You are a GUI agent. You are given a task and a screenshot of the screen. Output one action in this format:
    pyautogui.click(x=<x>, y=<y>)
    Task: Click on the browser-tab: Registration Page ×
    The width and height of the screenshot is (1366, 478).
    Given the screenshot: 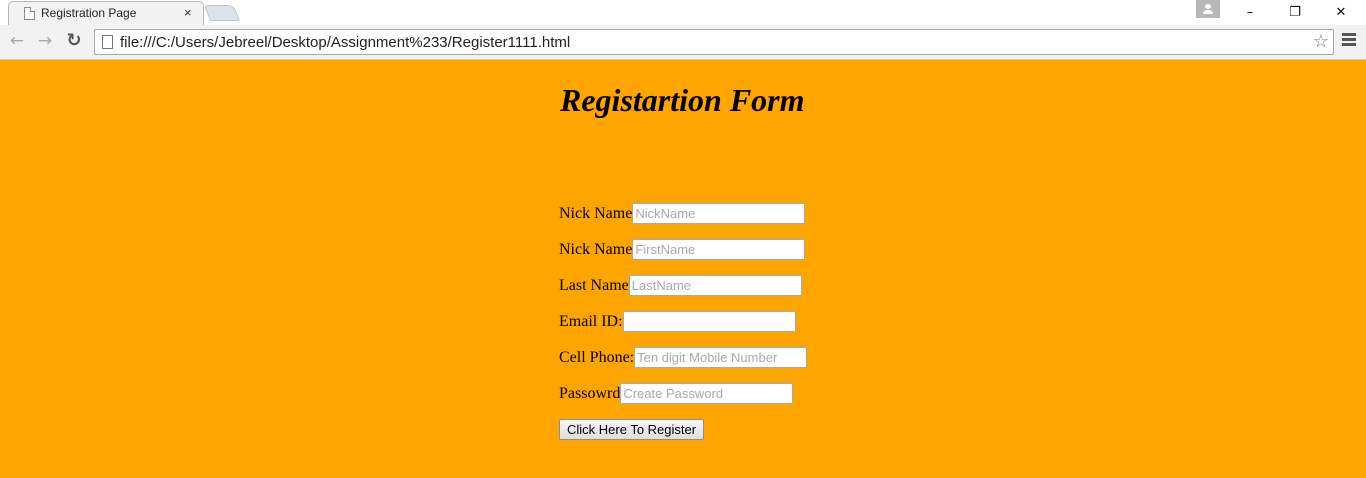 What is the action you would take?
    pyautogui.click(x=106, y=13)
    